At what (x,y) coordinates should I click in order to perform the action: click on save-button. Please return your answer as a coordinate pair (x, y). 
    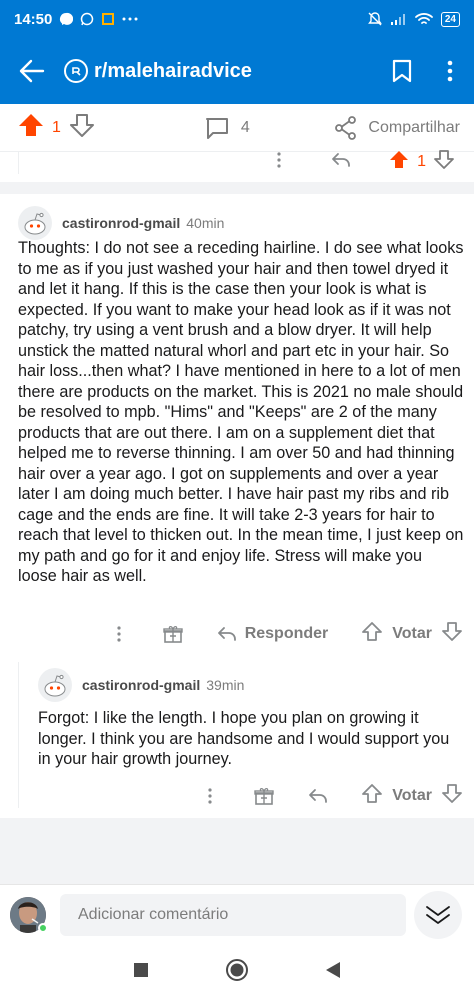
    Looking at the image, I should click on (402, 71).